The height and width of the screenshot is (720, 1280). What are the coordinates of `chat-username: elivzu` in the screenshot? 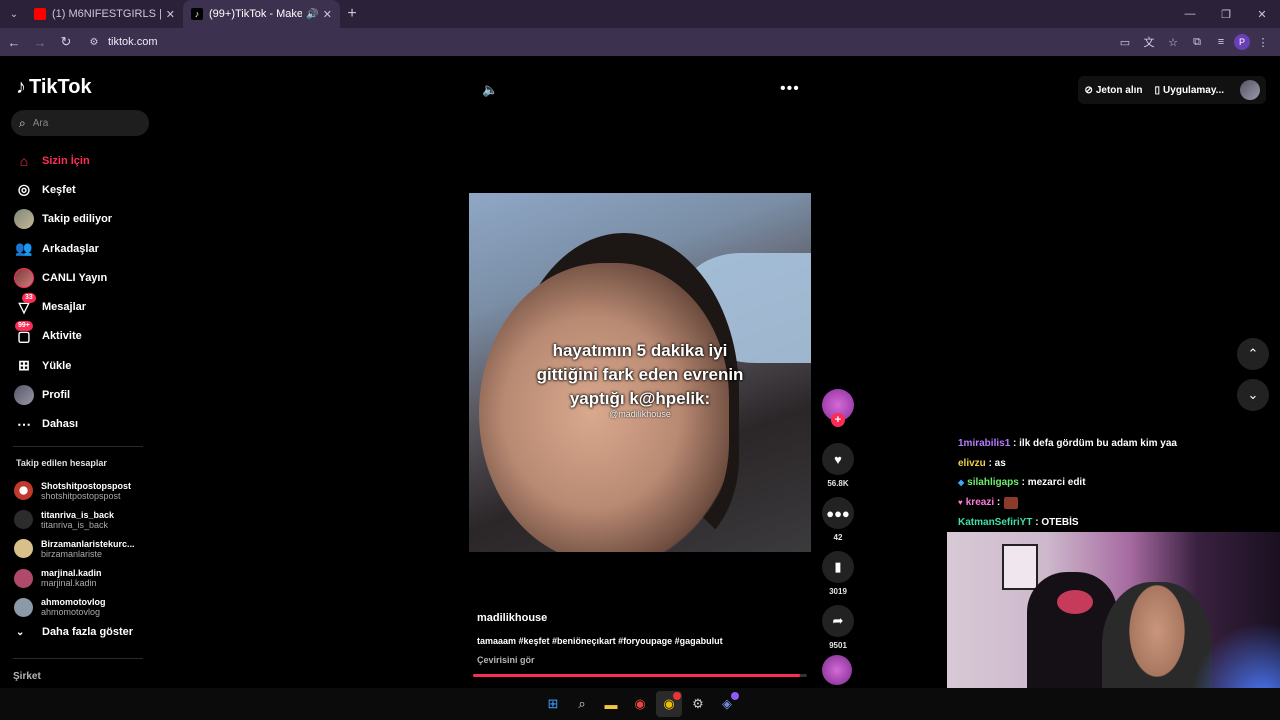 It's located at (972, 463).